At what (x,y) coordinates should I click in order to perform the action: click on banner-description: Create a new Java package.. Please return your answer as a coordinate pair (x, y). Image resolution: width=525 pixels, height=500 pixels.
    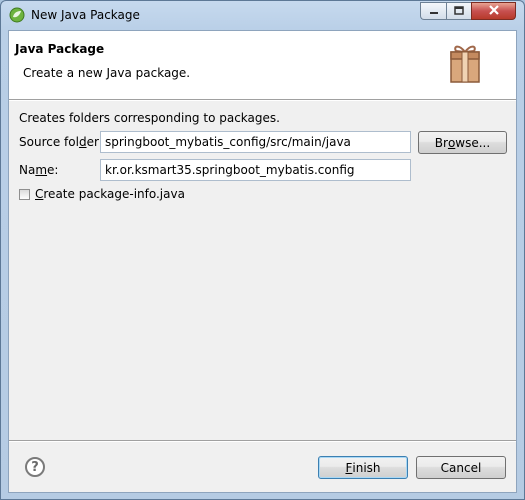
    Looking at the image, I should click on (107, 73).